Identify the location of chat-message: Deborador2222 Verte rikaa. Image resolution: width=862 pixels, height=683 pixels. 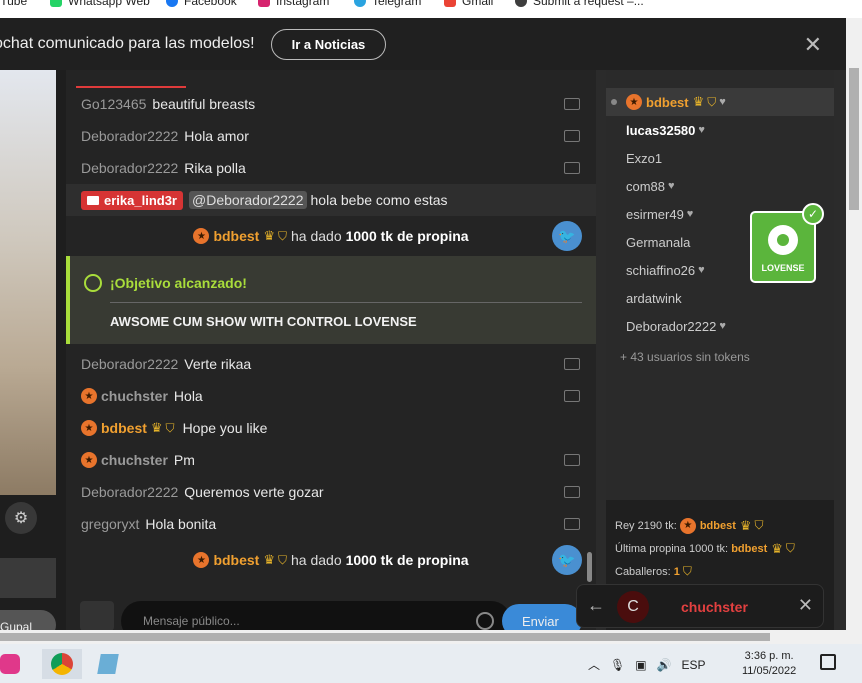
(331, 364).